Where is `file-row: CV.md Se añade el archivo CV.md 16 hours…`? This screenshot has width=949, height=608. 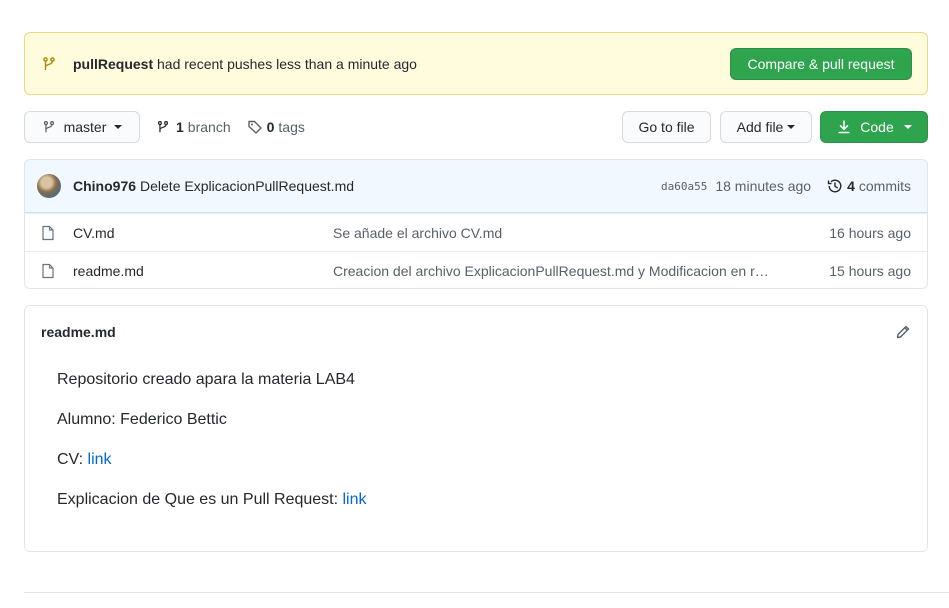
file-row: CV.md Se añade el archivo CV.md 16 hours… is located at coordinates (476, 232).